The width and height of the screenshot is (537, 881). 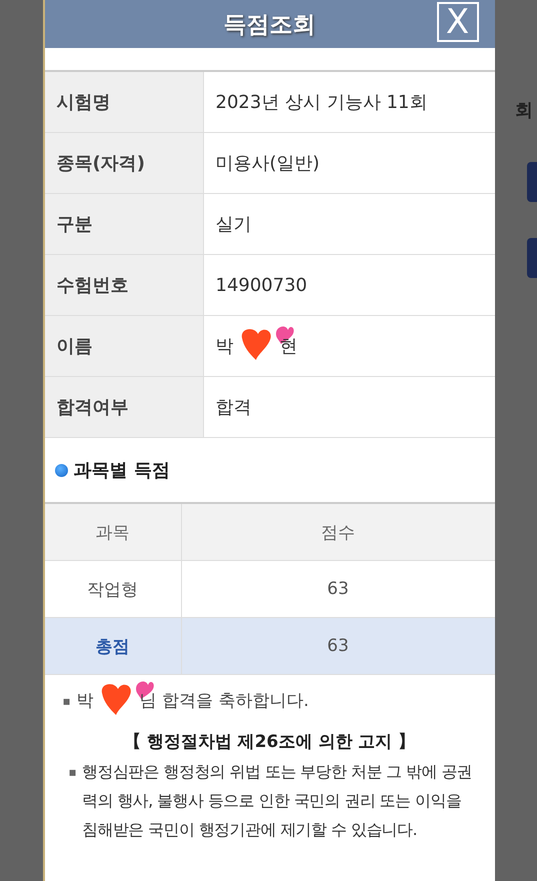 I want to click on modal-title: 득점조회, so click(x=270, y=25).